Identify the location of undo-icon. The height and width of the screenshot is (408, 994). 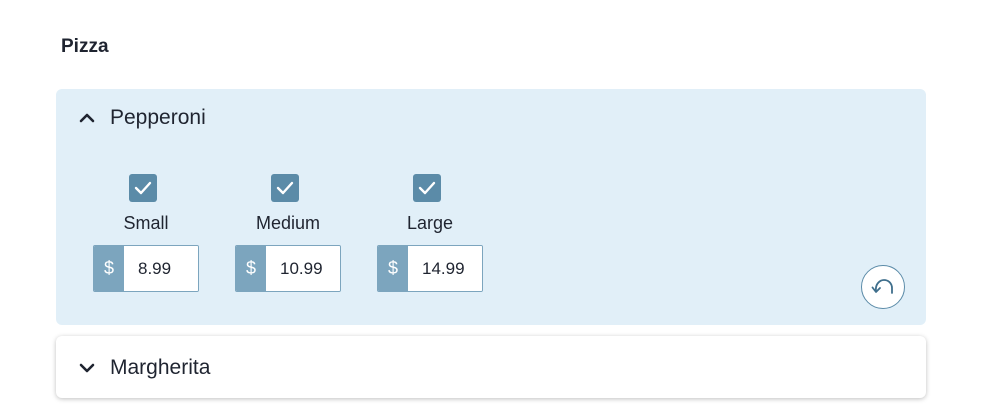
(882, 286).